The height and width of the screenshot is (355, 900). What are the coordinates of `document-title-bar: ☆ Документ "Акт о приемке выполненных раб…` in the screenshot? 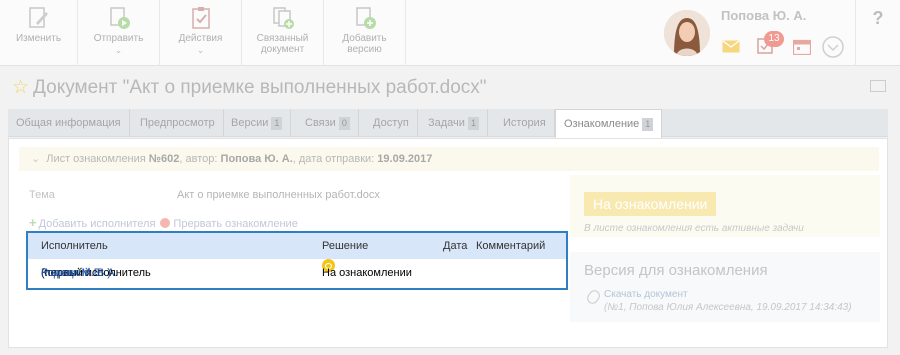 It's located at (249, 87).